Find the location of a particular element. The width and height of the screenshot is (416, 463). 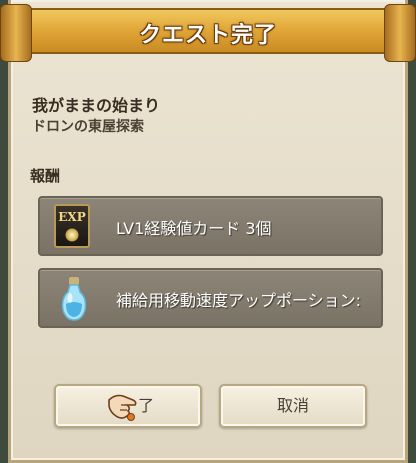

quest-subtitle: ドロンの東屋探索 is located at coordinates (88, 127).